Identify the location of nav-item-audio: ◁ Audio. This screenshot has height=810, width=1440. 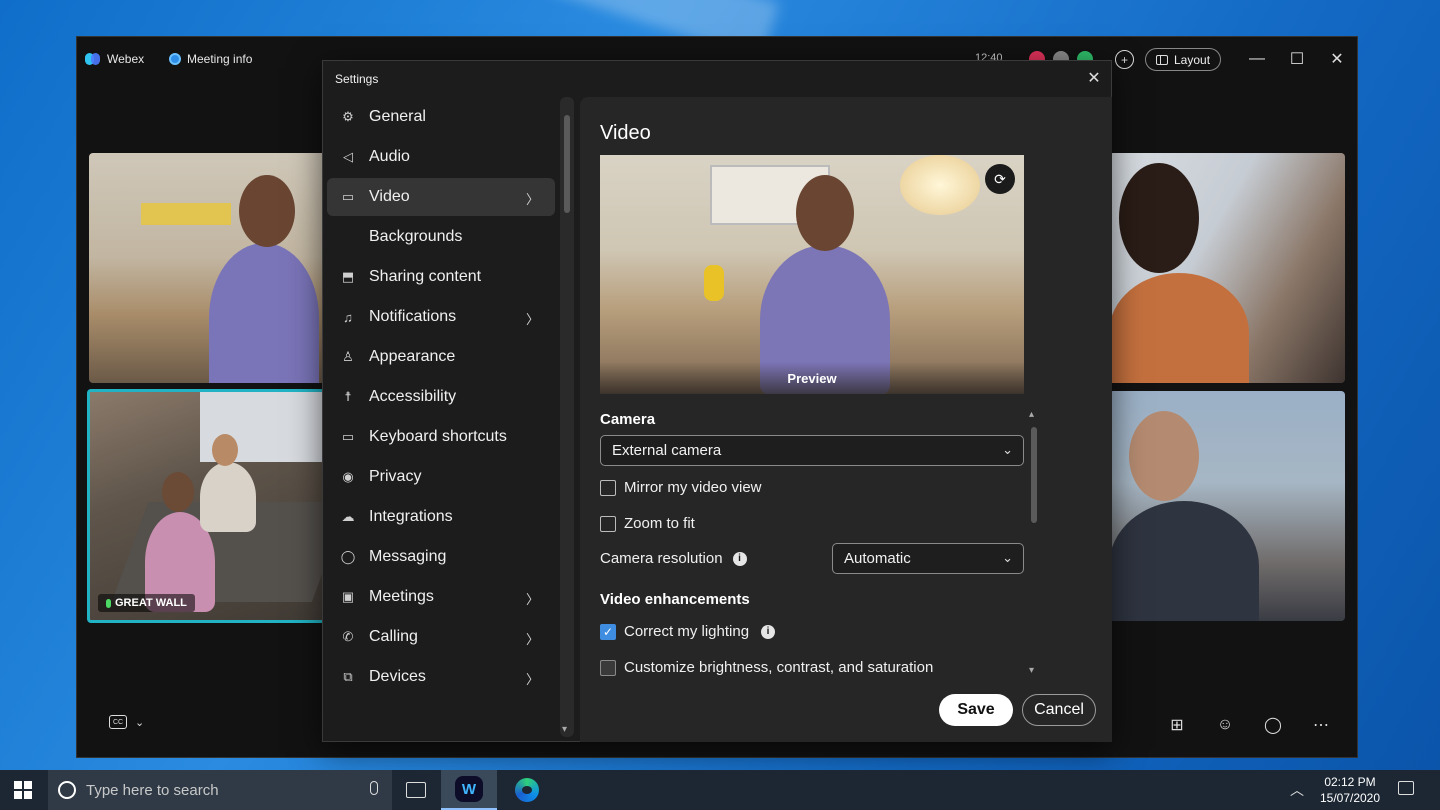
(441, 157).